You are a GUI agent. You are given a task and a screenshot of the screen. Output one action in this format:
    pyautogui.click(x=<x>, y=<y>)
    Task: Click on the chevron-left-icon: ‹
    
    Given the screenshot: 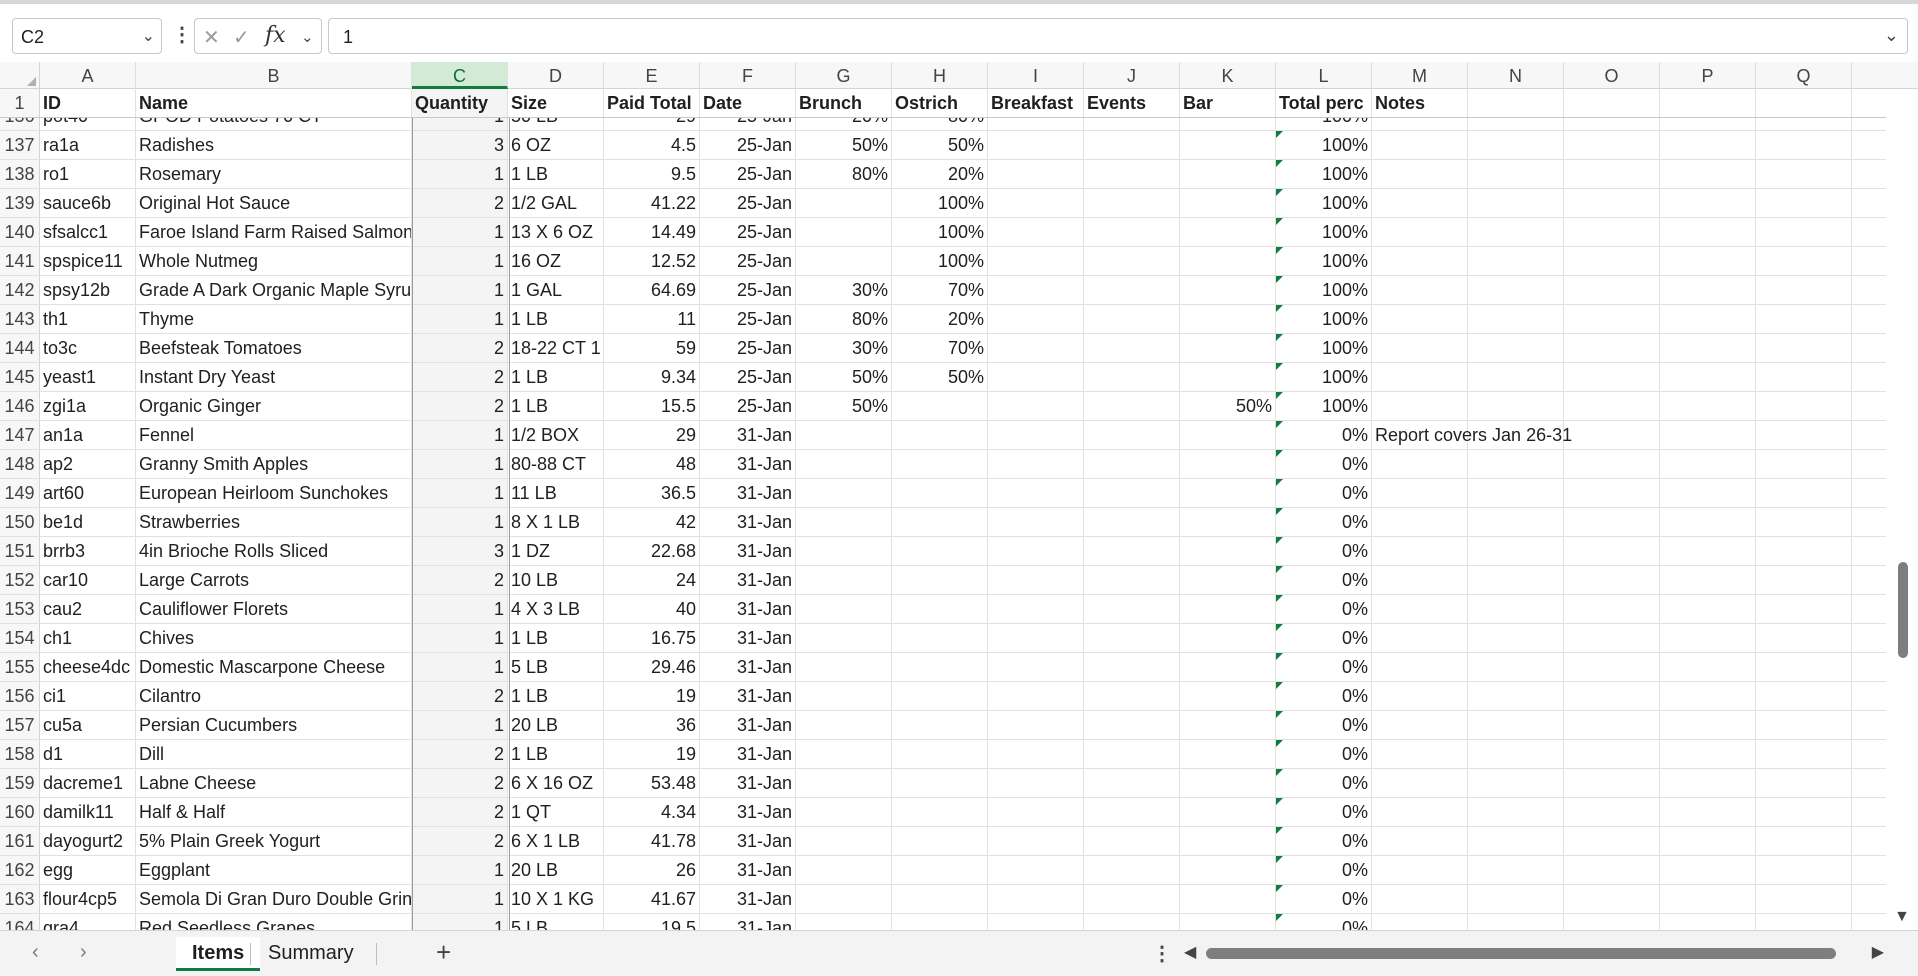 What is the action you would take?
    pyautogui.click(x=35, y=952)
    